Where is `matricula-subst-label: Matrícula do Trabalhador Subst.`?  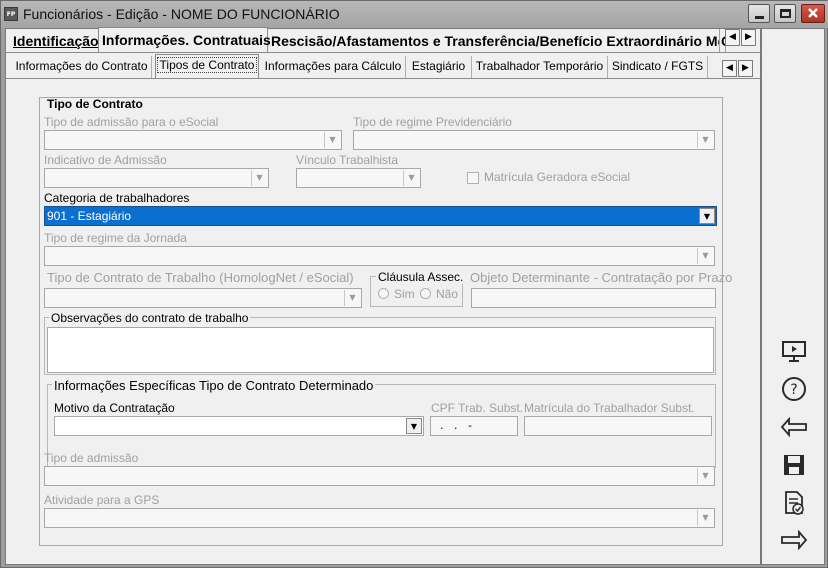
matricula-subst-label: Matrícula do Trabalhador Subst. is located at coordinates (609, 408).